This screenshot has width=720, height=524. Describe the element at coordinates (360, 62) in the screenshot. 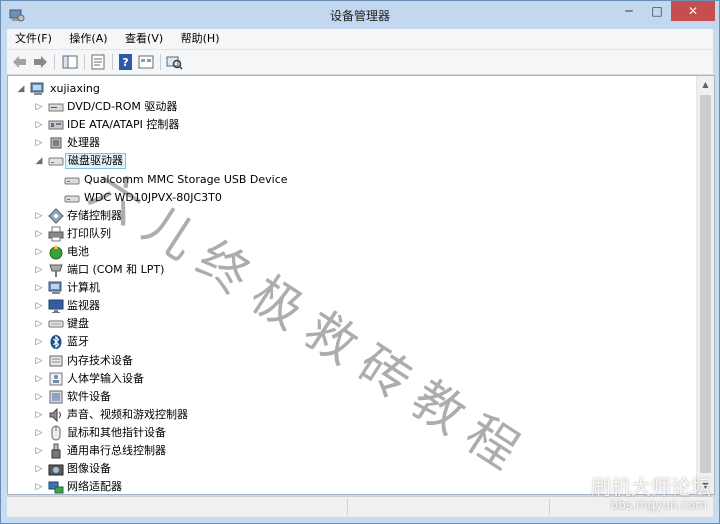

I see `toolbar: ?` at that location.